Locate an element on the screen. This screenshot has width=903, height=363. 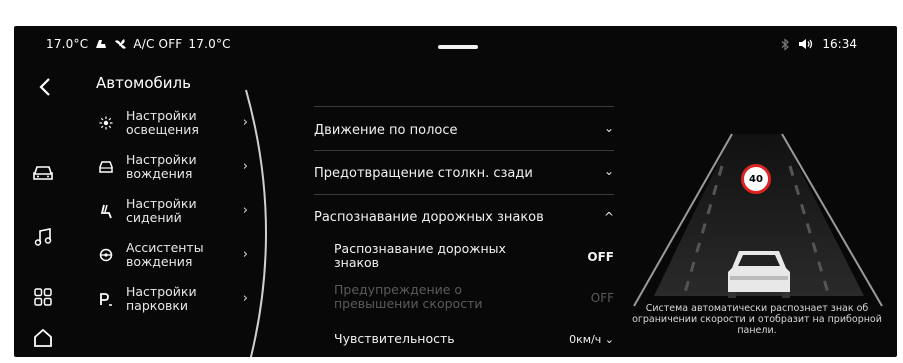
sub-setting-label: Распознавание дорожных знаков is located at coordinates (420, 255).